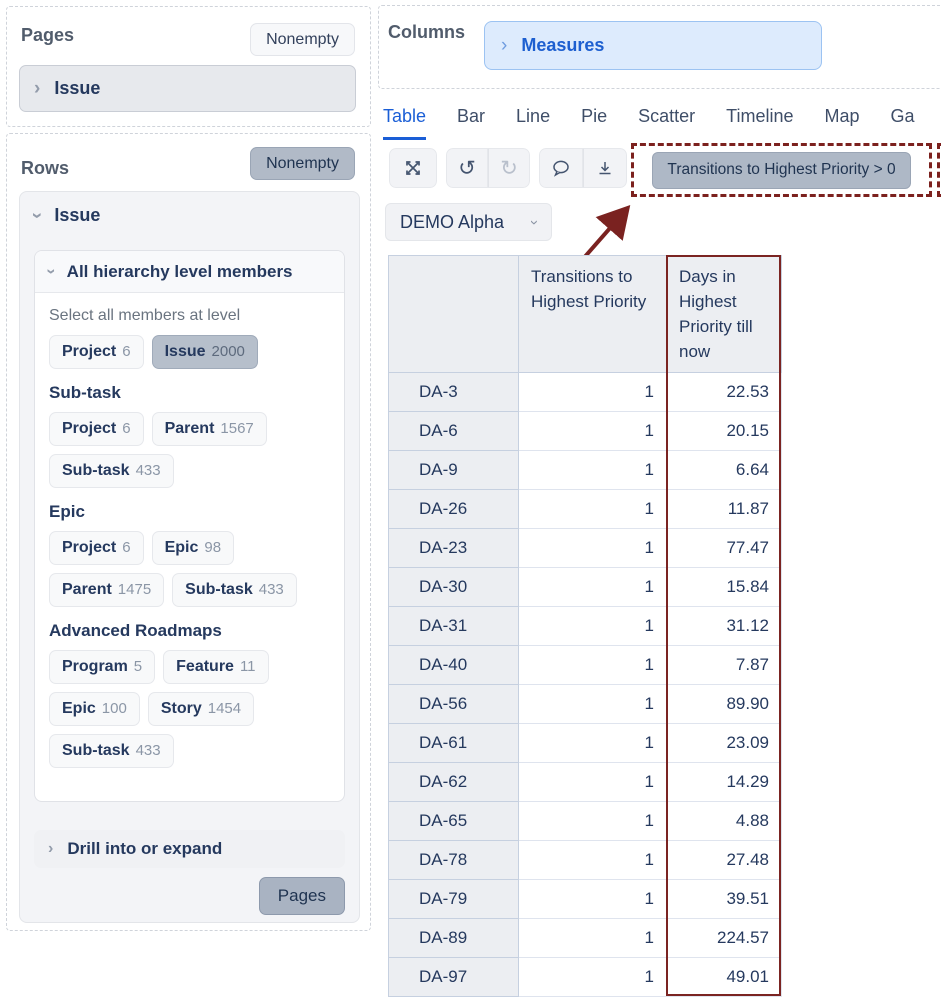 The image size is (941, 999). I want to click on toolbar-group-expand, so click(413, 168).